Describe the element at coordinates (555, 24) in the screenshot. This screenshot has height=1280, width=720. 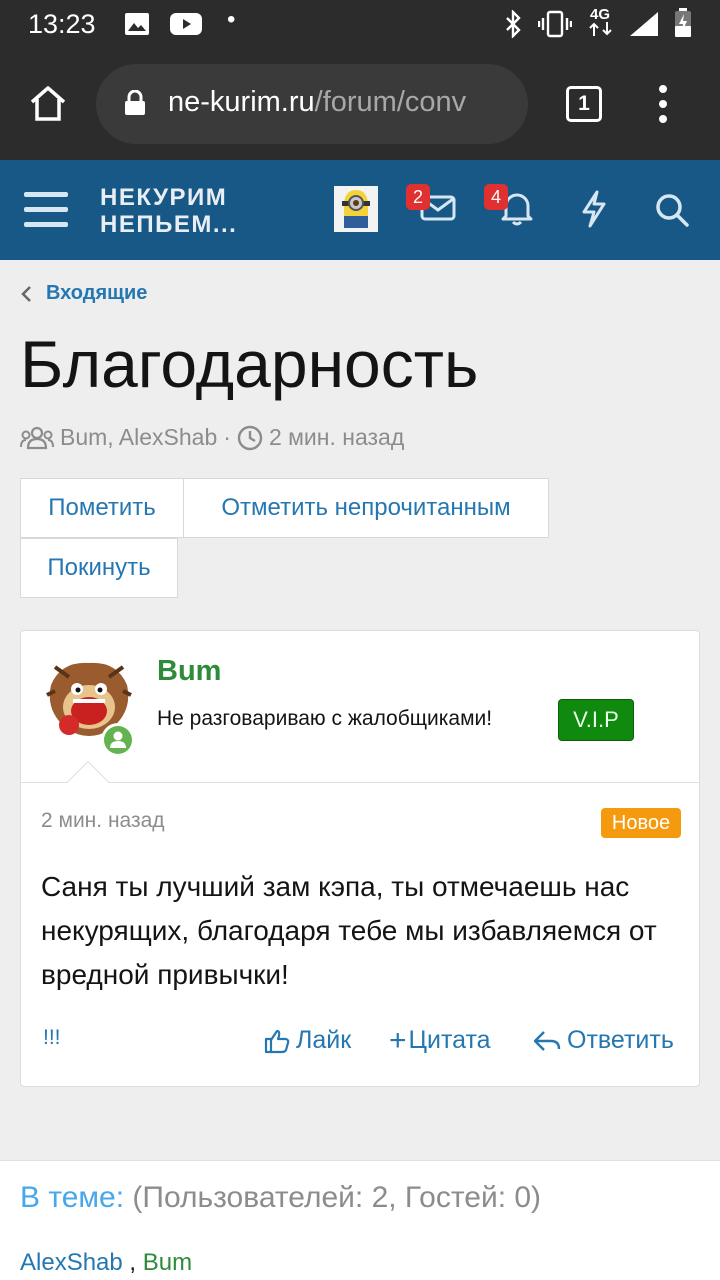
I see `vibrate-icon` at that location.